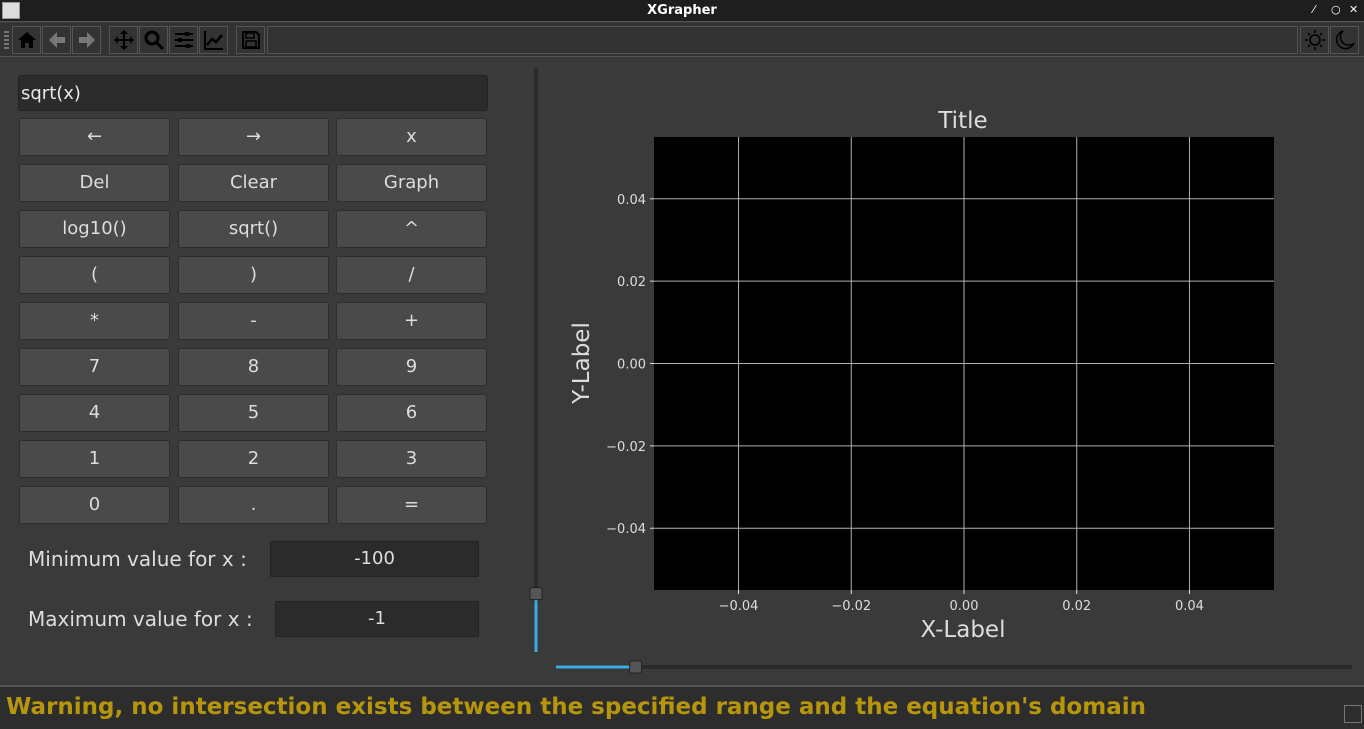 The width and height of the screenshot is (1364, 729). I want to click on y-axis-label: Y-Label, so click(582, 363).